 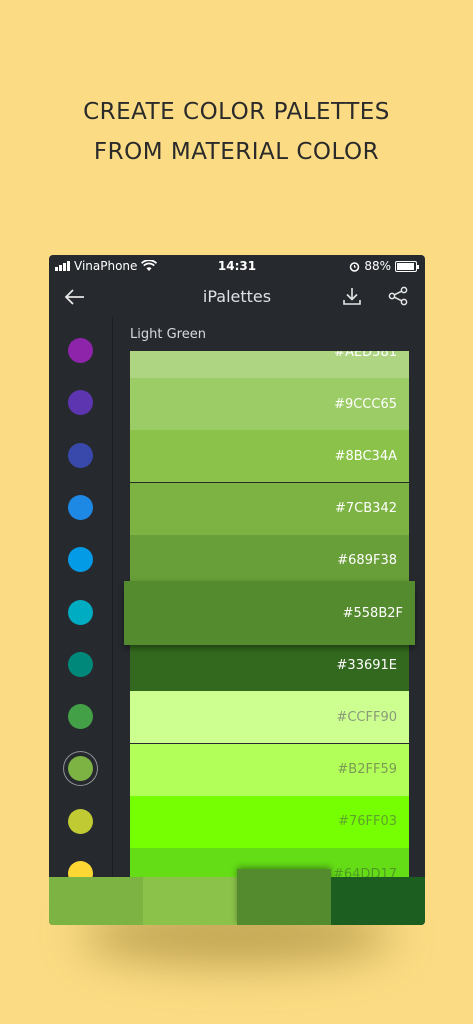 What do you see at coordinates (269, 364) in the screenshot?
I see `color-swatch: #AED581` at bounding box center [269, 364].